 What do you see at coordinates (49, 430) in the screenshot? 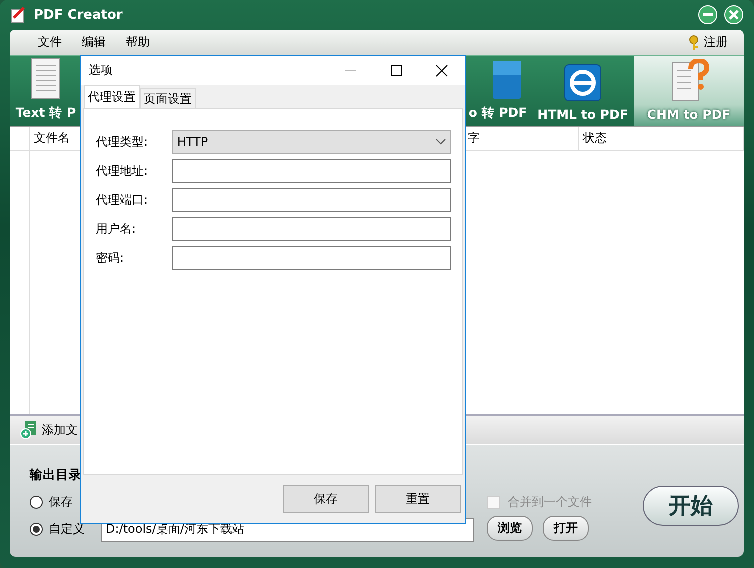
I see `add-file-button: 添加文` at bounding box center [49, 430].